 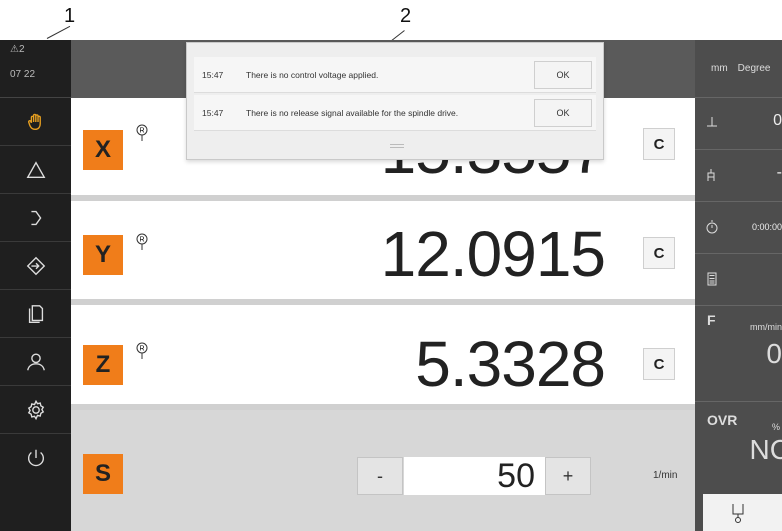 I want to click on document-icon, so click(x=35, y=313).